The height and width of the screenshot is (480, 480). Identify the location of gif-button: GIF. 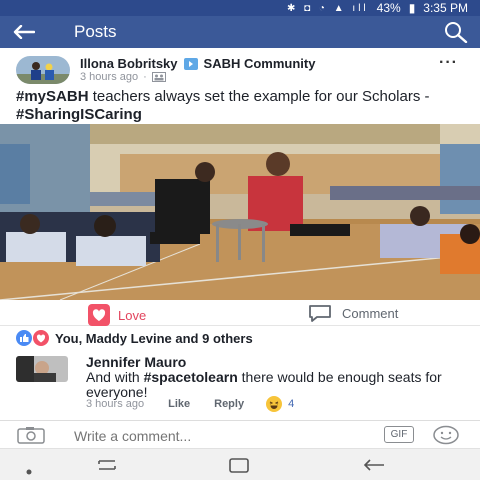
(399, 434).